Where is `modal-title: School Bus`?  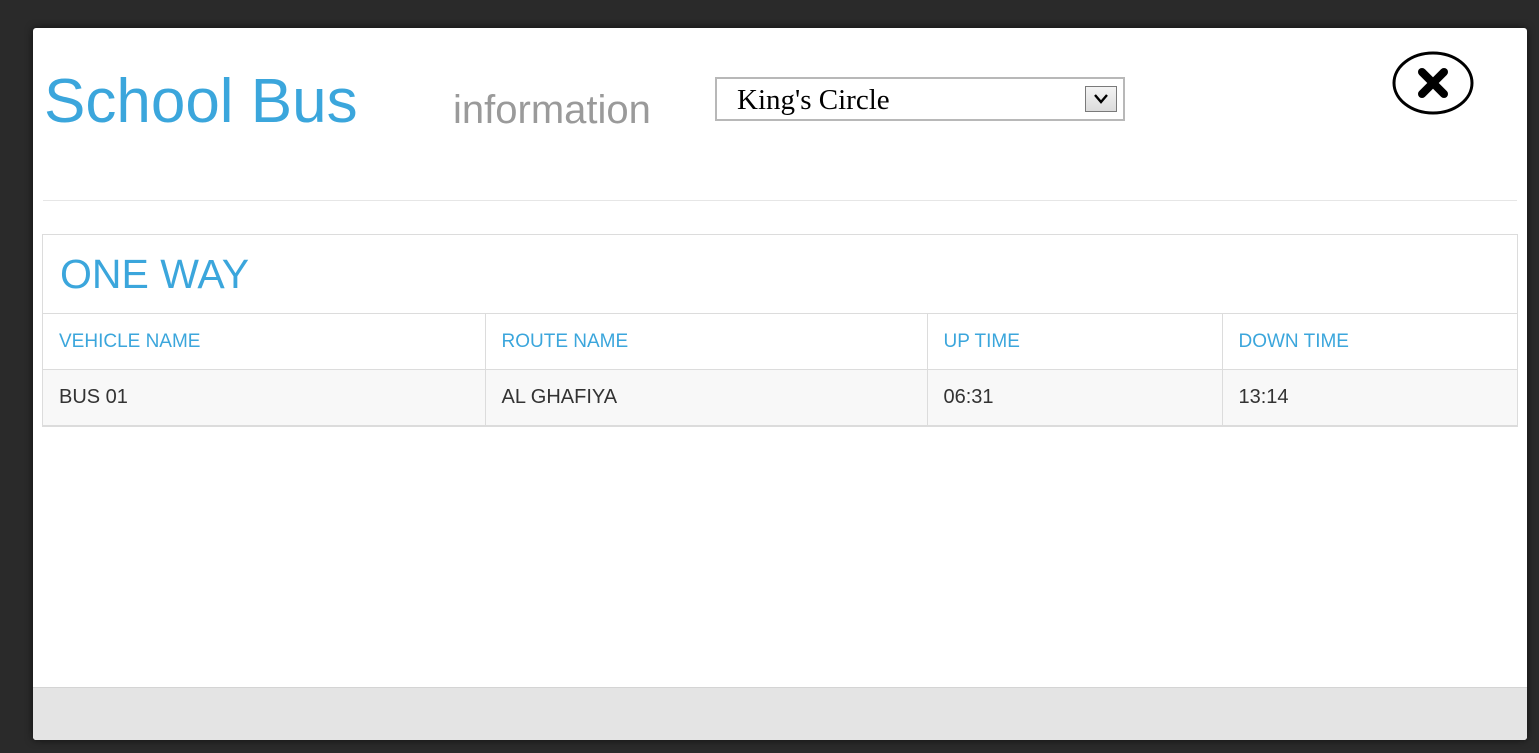
modal-title: School Bus is located at coordinates (201, 101).